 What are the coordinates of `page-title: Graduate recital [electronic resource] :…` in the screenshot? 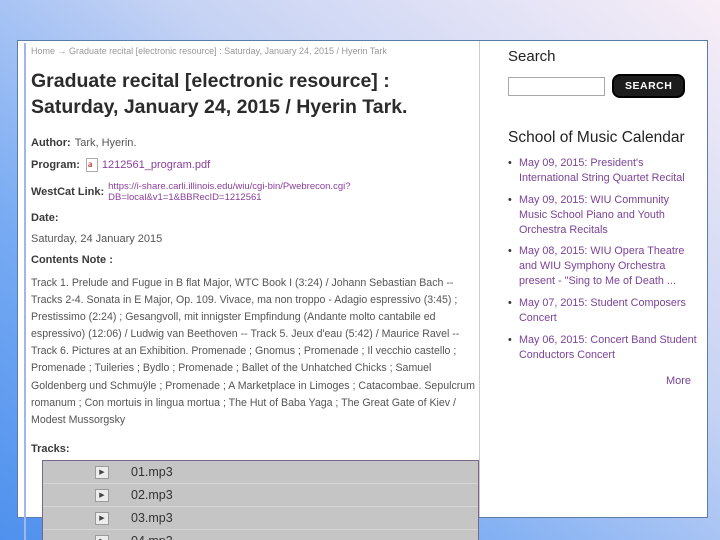 It's located at (219, 94).